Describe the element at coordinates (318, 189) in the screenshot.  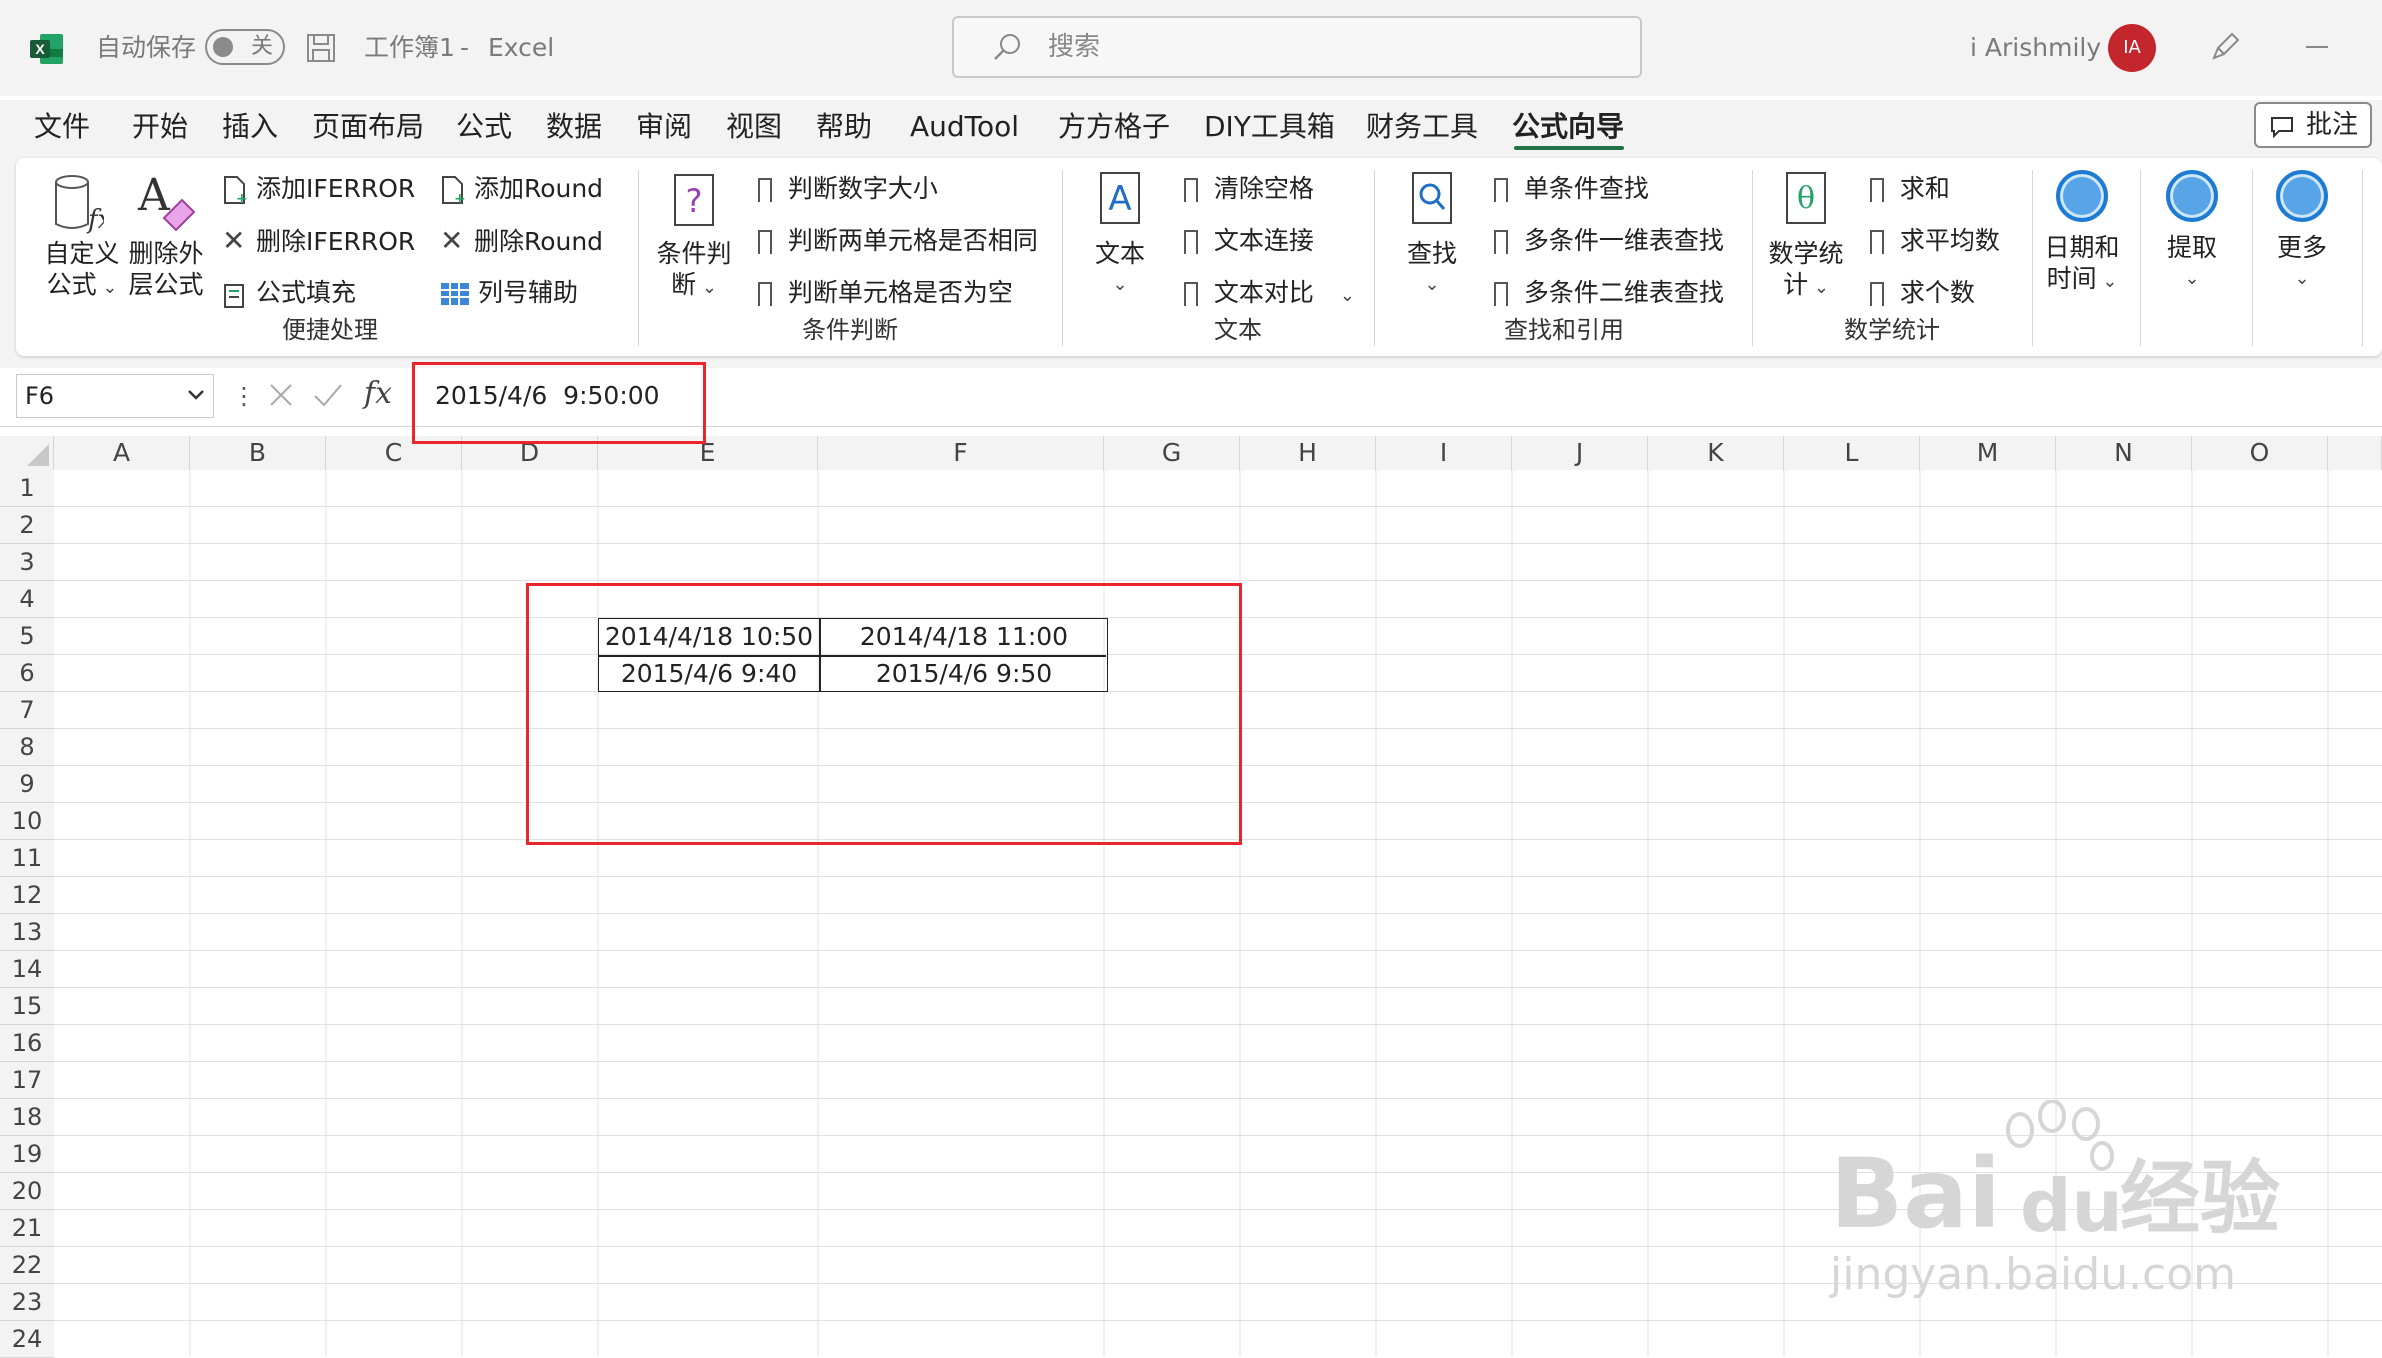
I see `add-iferror-button: + 添加IFERROR` at that location.